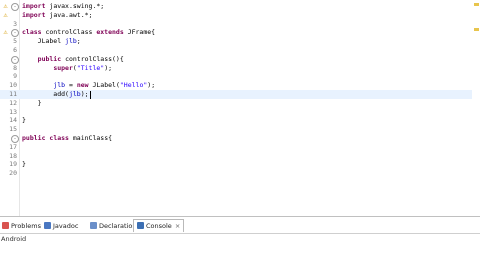 This screenshot has height=271, width=480. What do you see at coordinates (240, 164) in the screenshot?
I see `code-line: 19}` at bounding box center [240, 164].